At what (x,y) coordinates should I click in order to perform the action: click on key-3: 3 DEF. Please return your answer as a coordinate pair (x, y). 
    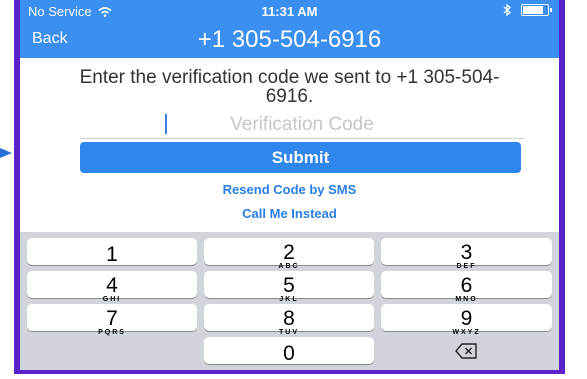
    Looking at the image, I should click on (466, 254).